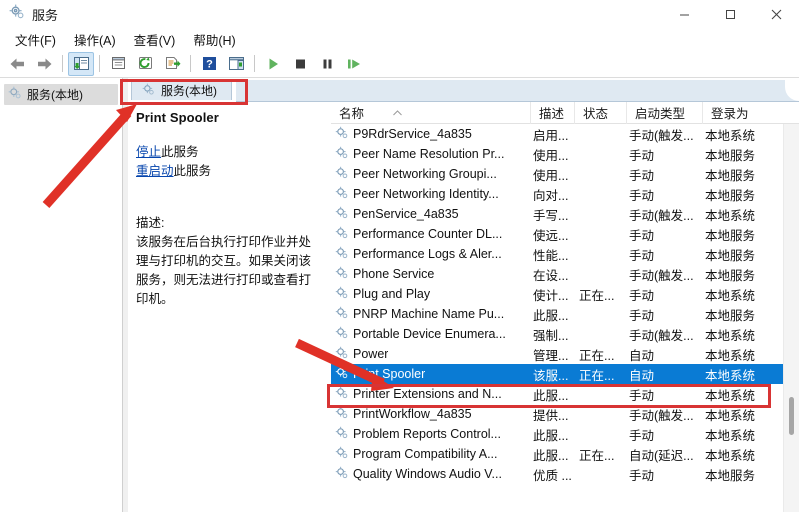 The image size is (799, 512). I want to click on stop-service-icon, so click(300, 64).